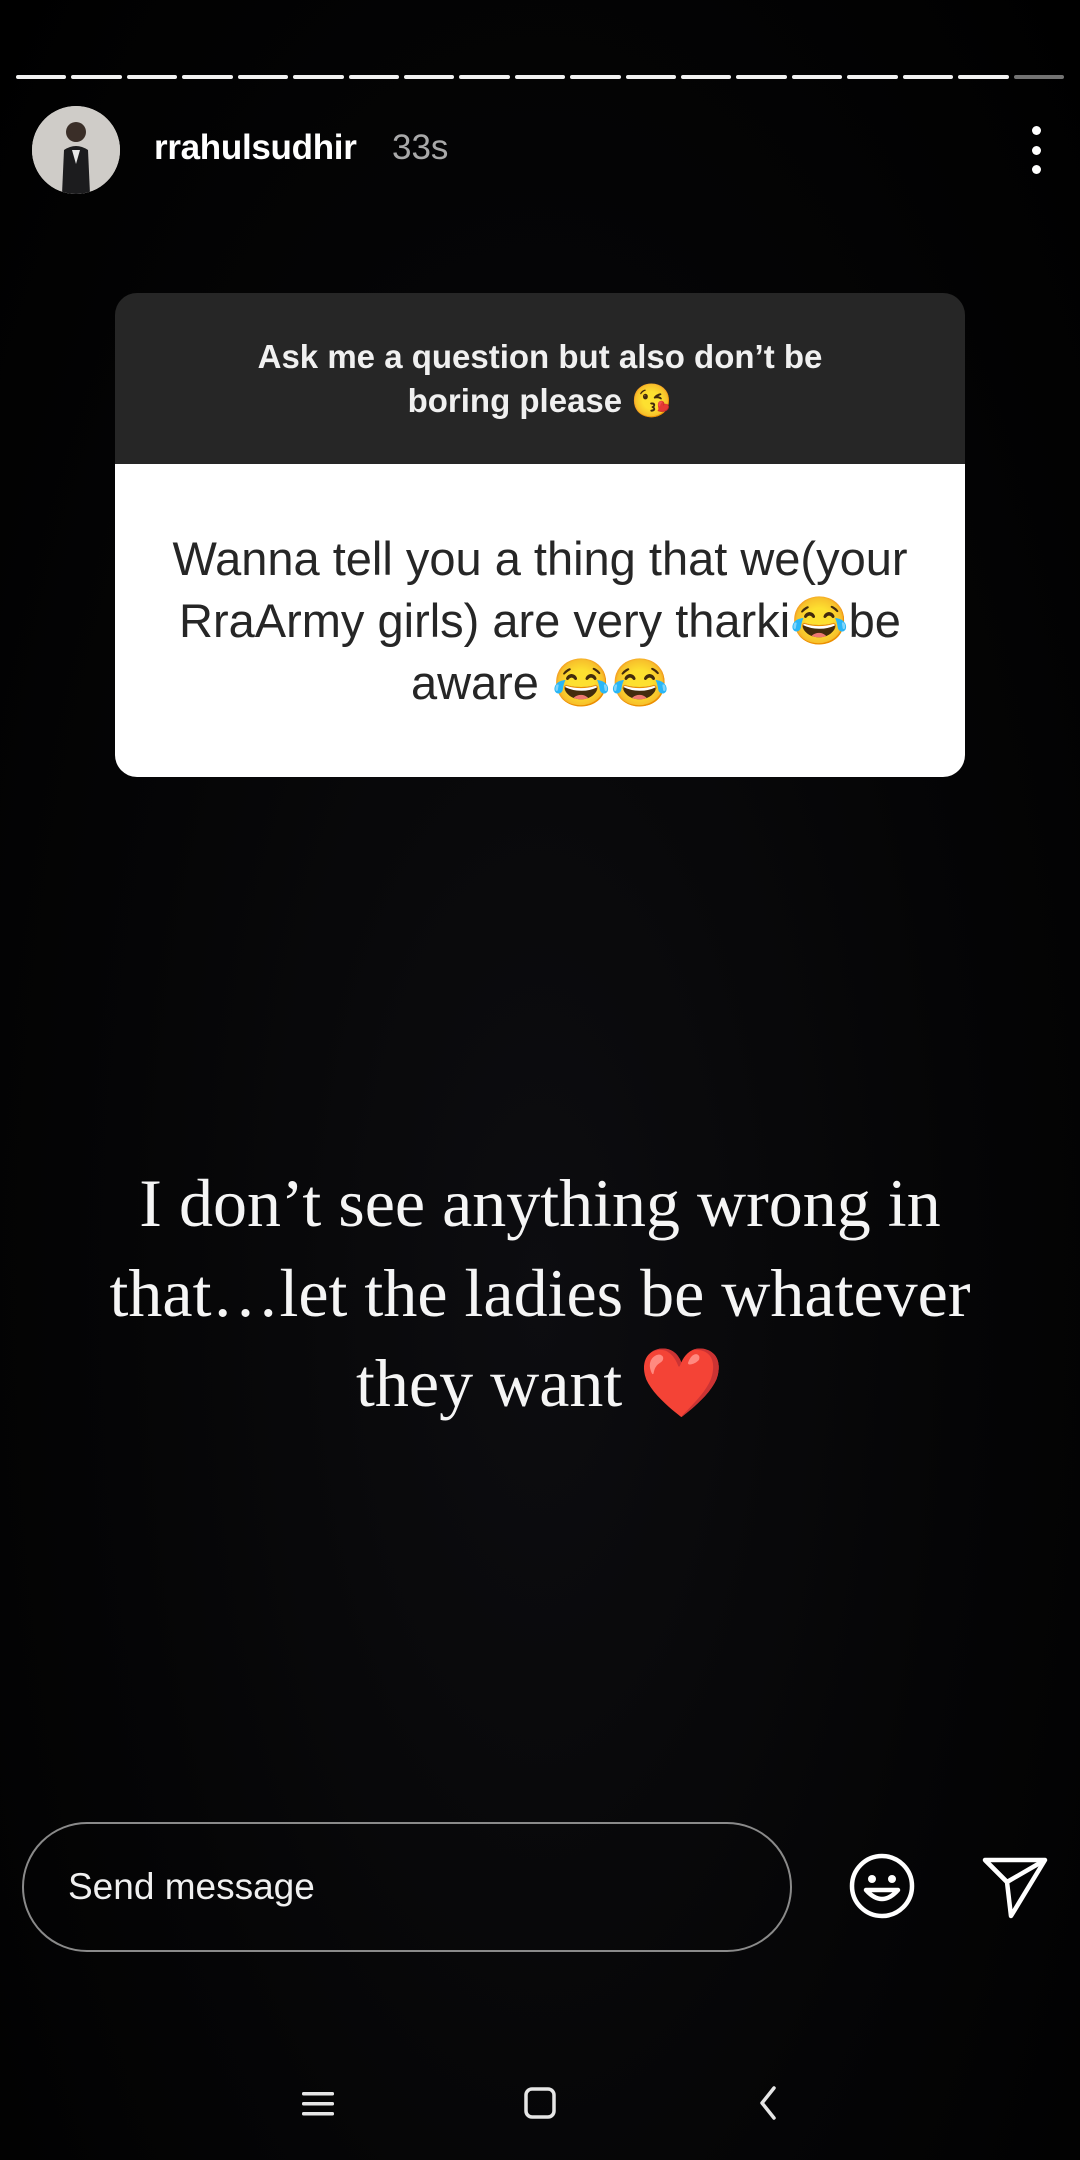 This screenshot has height=2160, width=1080. What do you see at coordinates (191, 1886) in the screenshot?
I see `send-message-placeholder: Send message` at bounding box center [191, 1886].